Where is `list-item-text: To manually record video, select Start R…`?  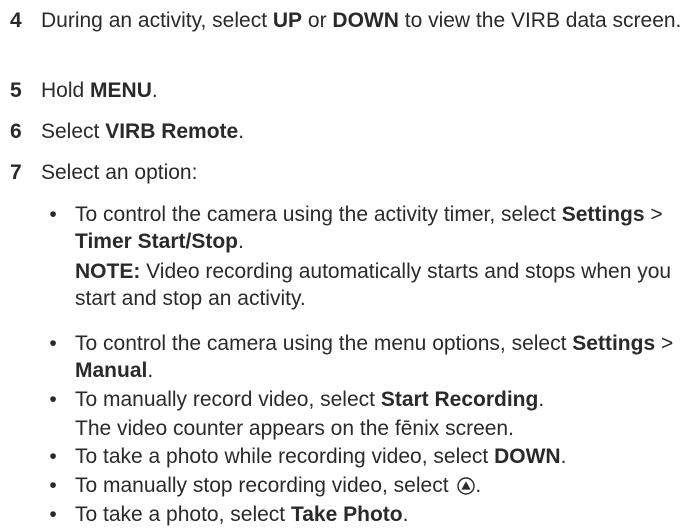
list-item-text: To manually record video, select Start R… is located at coordinates (310, 399).